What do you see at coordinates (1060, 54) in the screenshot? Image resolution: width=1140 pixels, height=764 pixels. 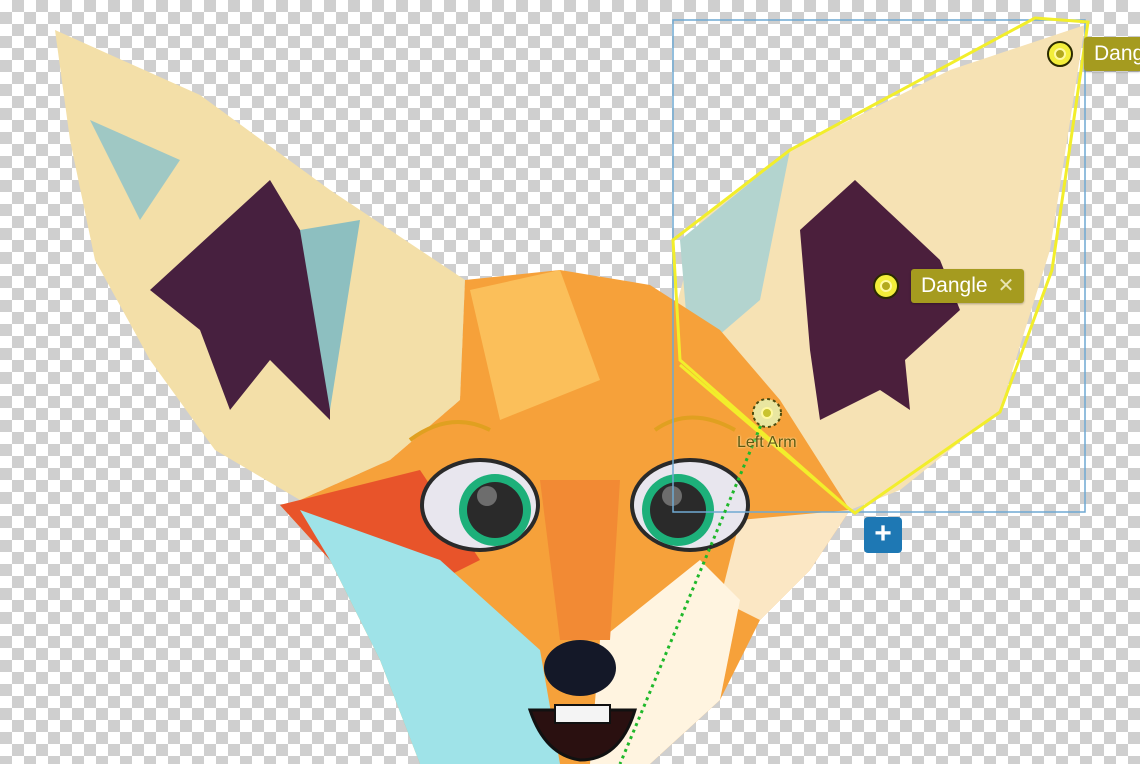 I see `dangle-top-pin-icon` at bounding box center [1060, 54].